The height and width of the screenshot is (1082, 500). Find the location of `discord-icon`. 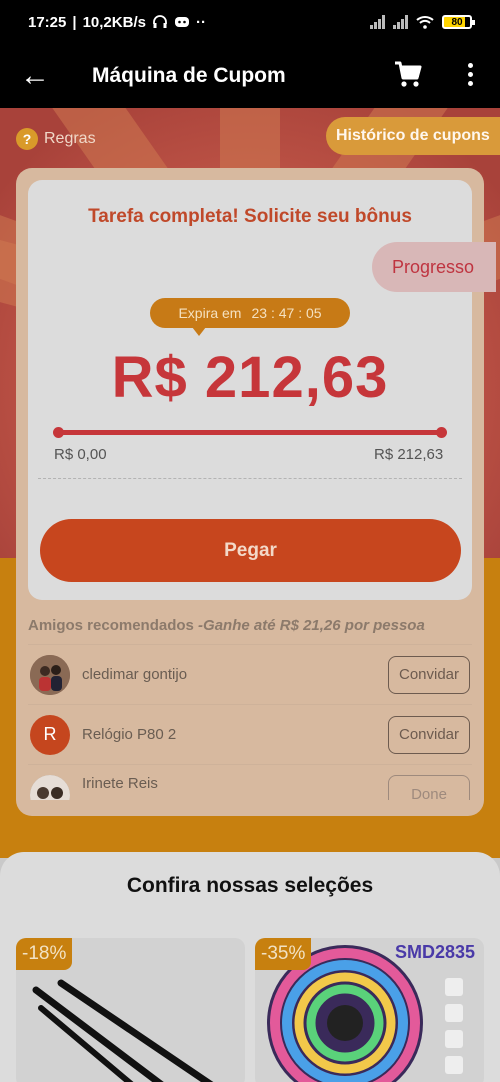

discord-icon is located at coordinates (181, 22).